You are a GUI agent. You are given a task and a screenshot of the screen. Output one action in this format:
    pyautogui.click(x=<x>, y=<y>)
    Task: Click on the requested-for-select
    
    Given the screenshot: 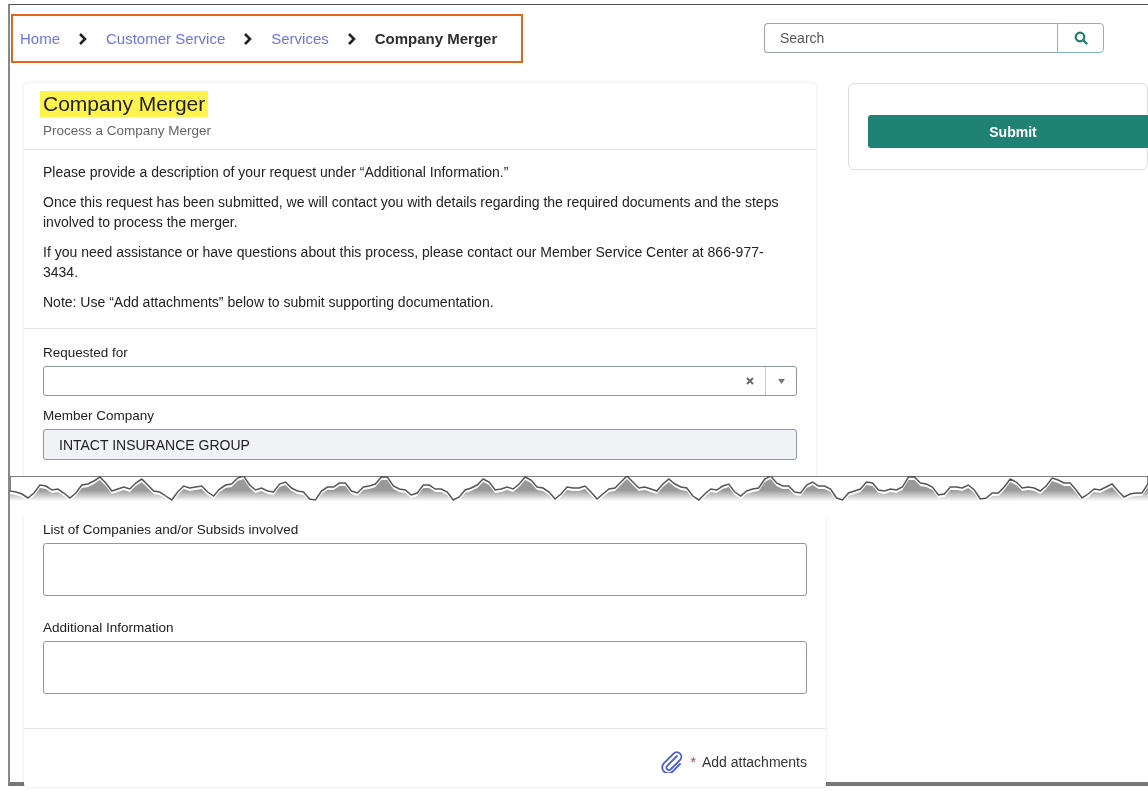 What is the action you would take?
    pyautogui.click(x=420, y=381)
    